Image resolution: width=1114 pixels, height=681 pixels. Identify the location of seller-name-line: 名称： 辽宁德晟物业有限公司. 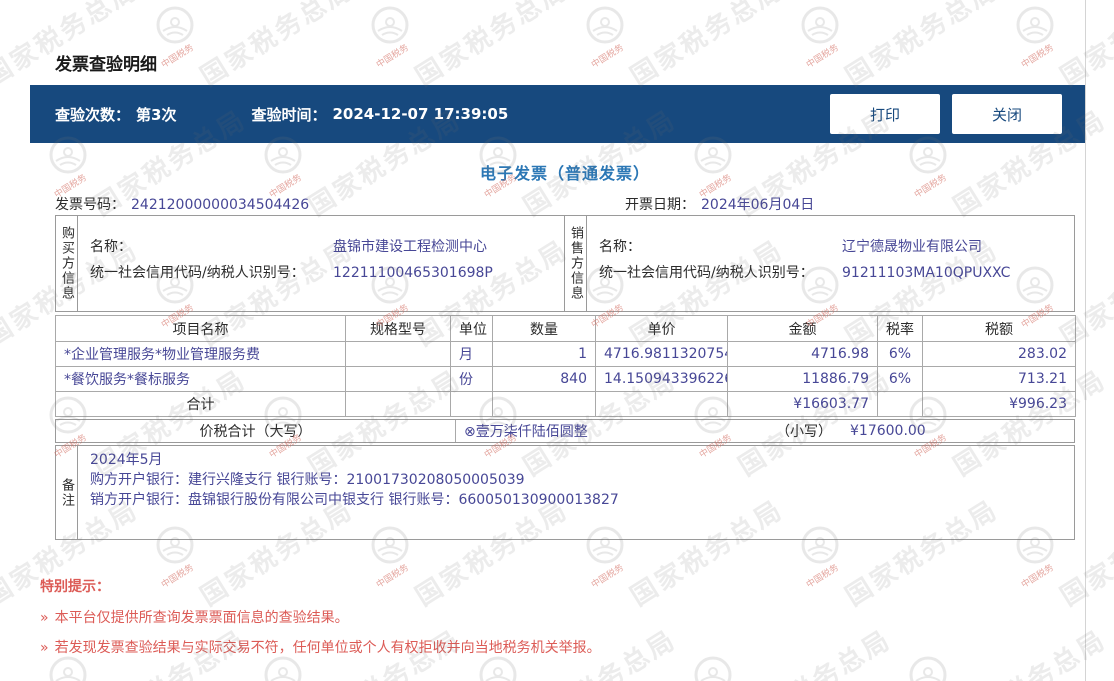
(836, 247).